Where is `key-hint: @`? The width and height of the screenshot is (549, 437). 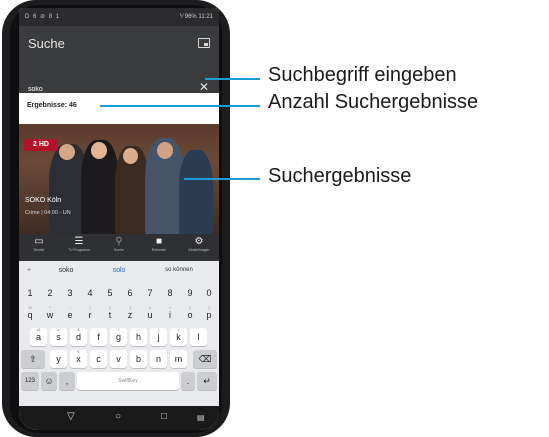
key-hint: @ is located at coordinates (38, 329).